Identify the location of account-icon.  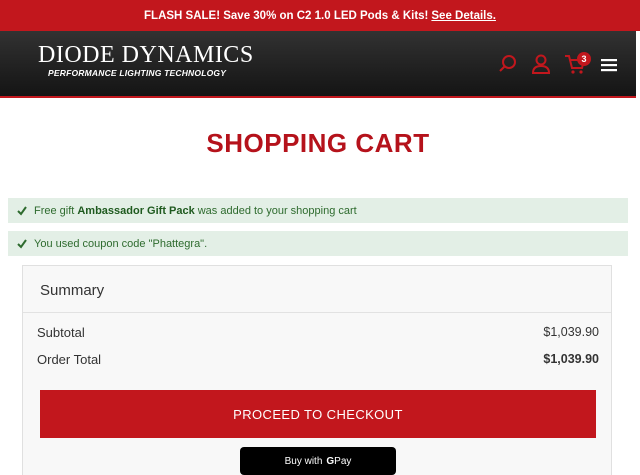
(541, 64).